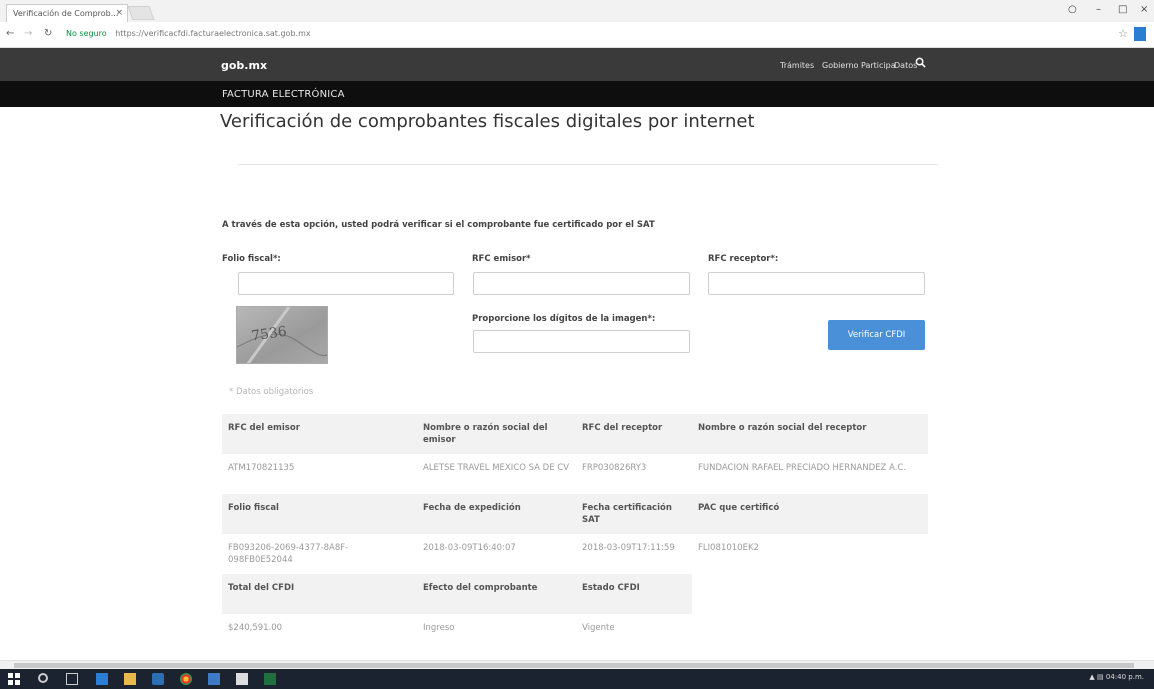  What do you see at coordinates (810, 474) in the screenshot?
I see `table-cell: FUNDACION RAFAEL PRECIADO HERNANDEZ A.C.` at bounding box center [810, 474].